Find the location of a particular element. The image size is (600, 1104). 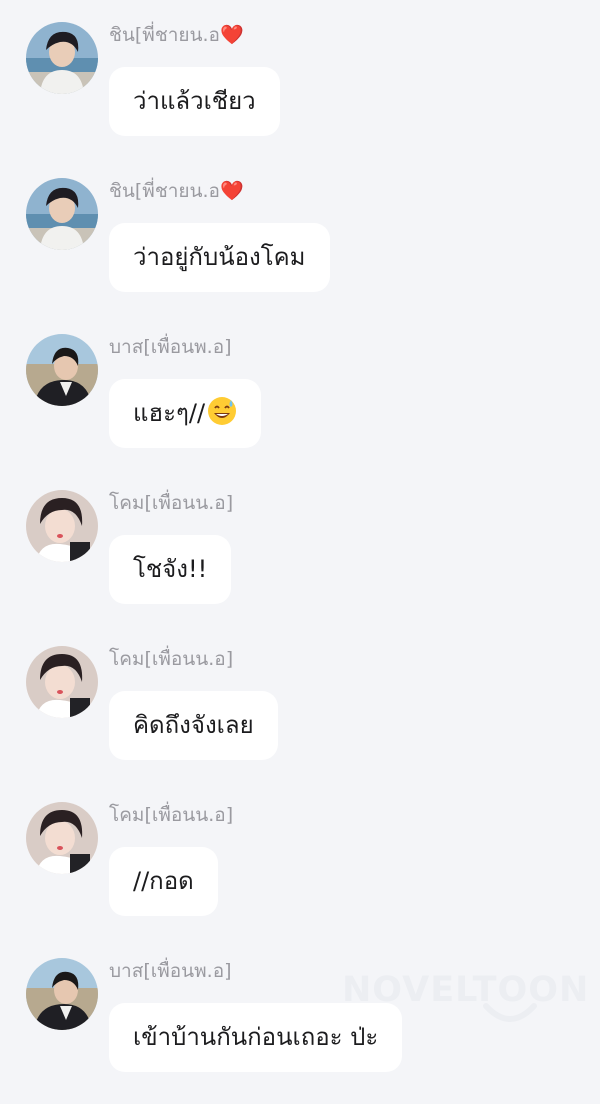

message-text: แฮะๆ// is located at coordinates (169, 413).